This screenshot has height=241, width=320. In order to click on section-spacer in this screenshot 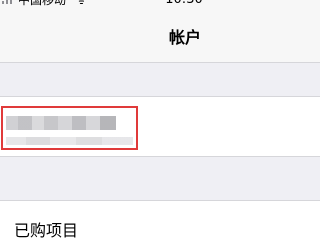, I will do `click(160, 79)`.